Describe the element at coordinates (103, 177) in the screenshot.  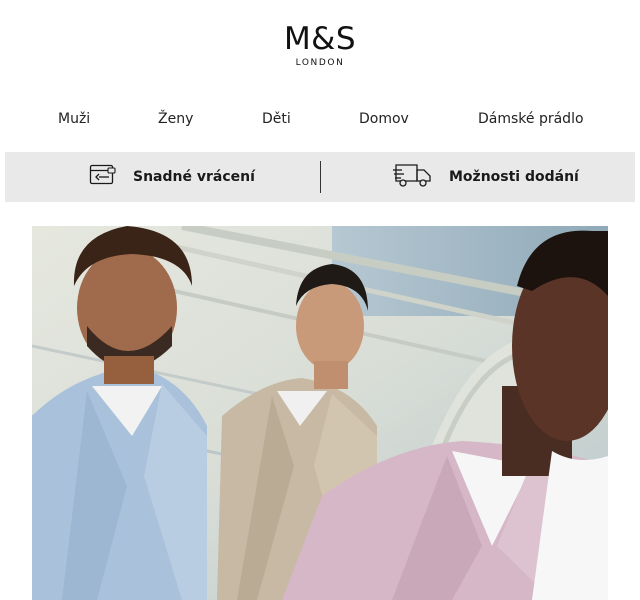
I see `card-return-icon` at that location.